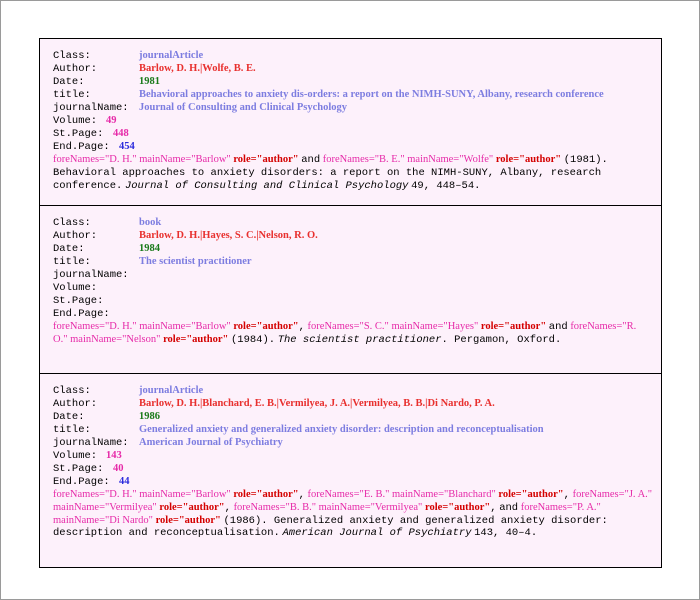  Describe the element at coordinates (228, 235) in the screenshot. I see `author-value: Barlow, D. H.|Hayes, S. C.|Nelson, R. O.` at that location.